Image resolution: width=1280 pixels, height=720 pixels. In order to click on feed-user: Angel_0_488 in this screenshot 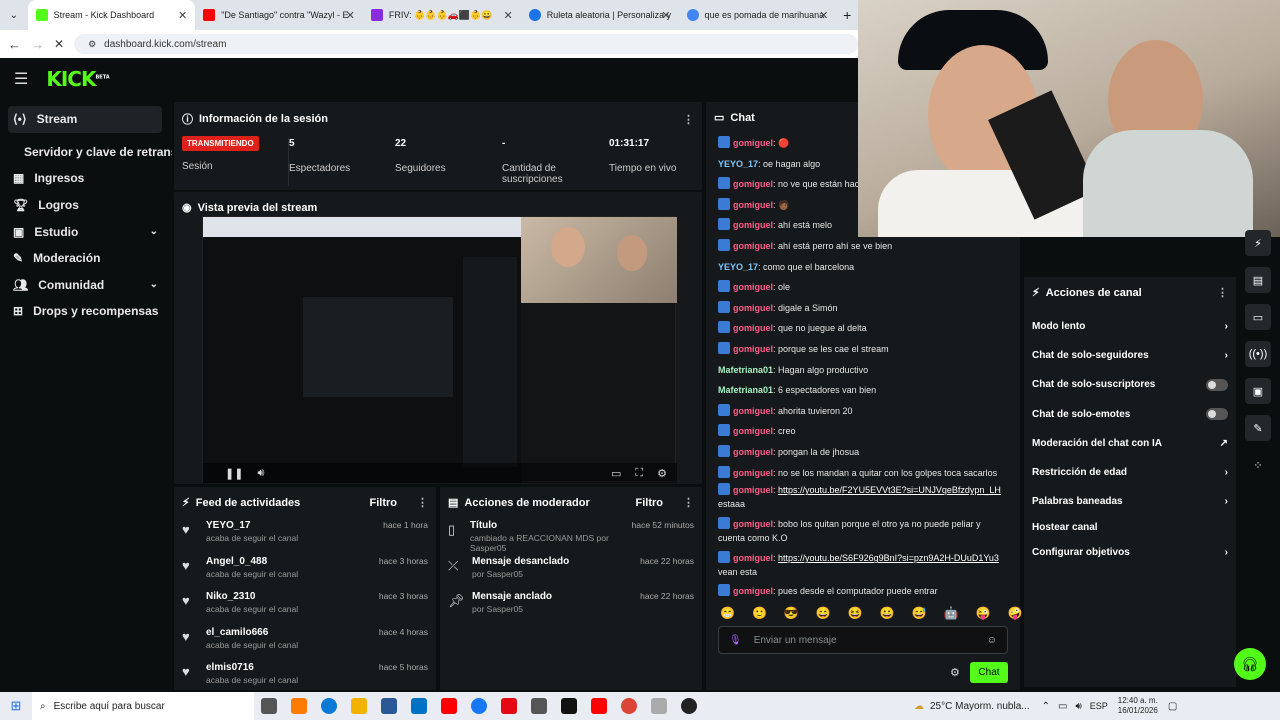, I will do `click(252, 561)`.